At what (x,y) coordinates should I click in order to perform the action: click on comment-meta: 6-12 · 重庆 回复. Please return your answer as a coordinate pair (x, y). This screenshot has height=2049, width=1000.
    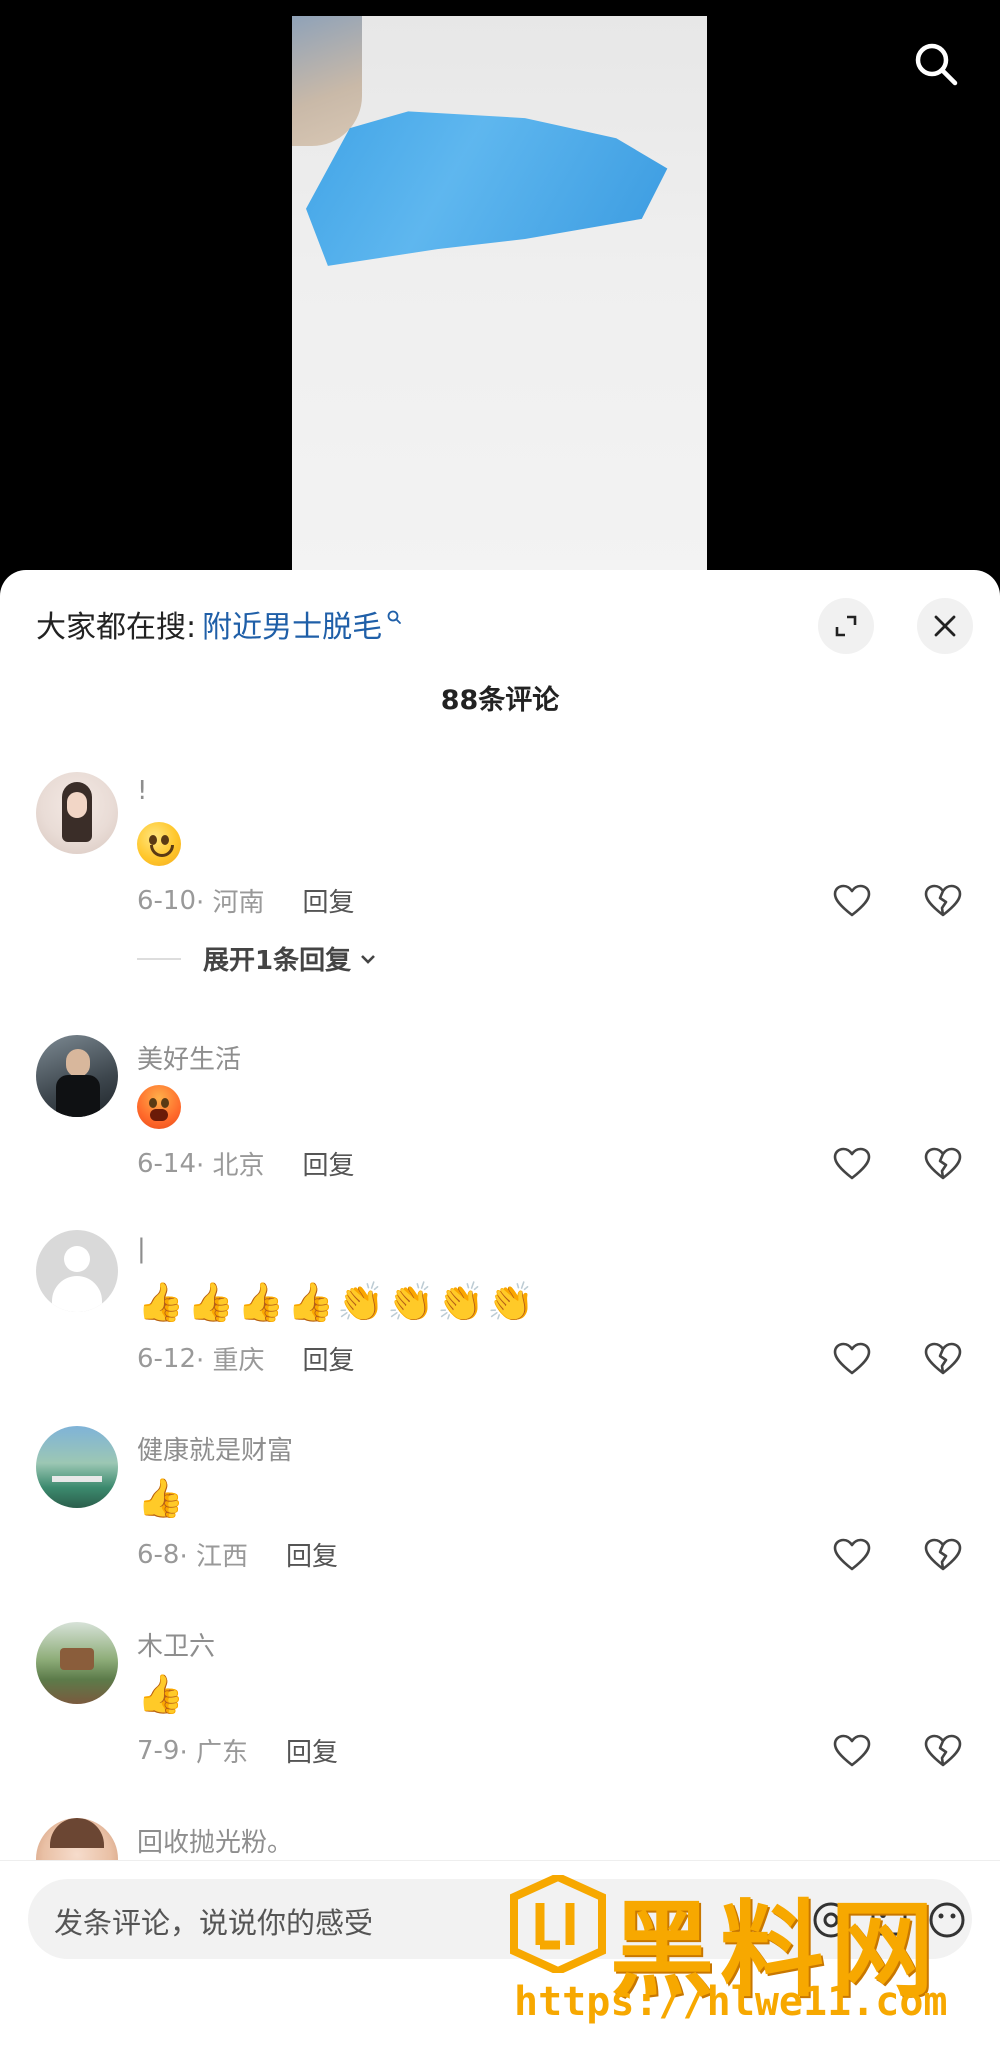
    Looking at the image, I should click on (246, 1358).